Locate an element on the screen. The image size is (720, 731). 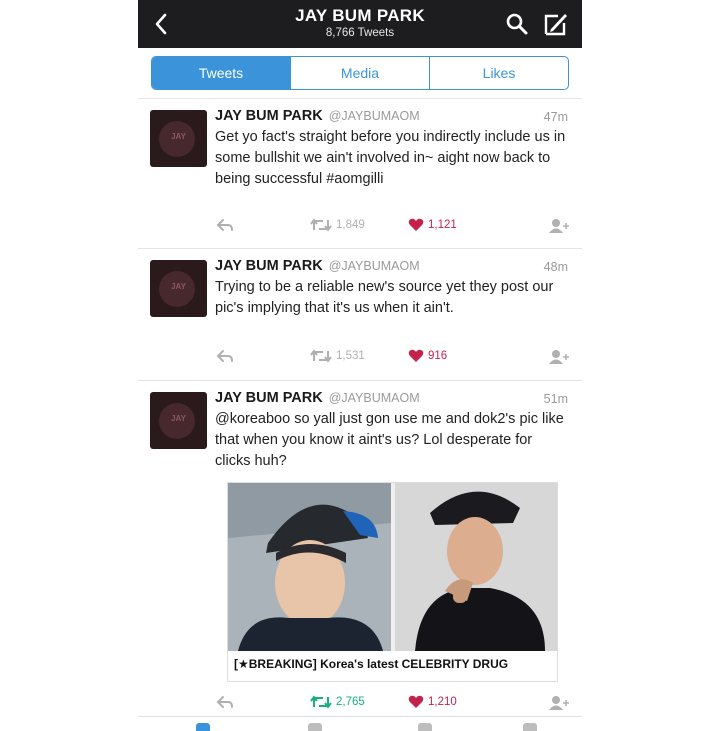
home-tab-icon is located at coordinates (203, 727).